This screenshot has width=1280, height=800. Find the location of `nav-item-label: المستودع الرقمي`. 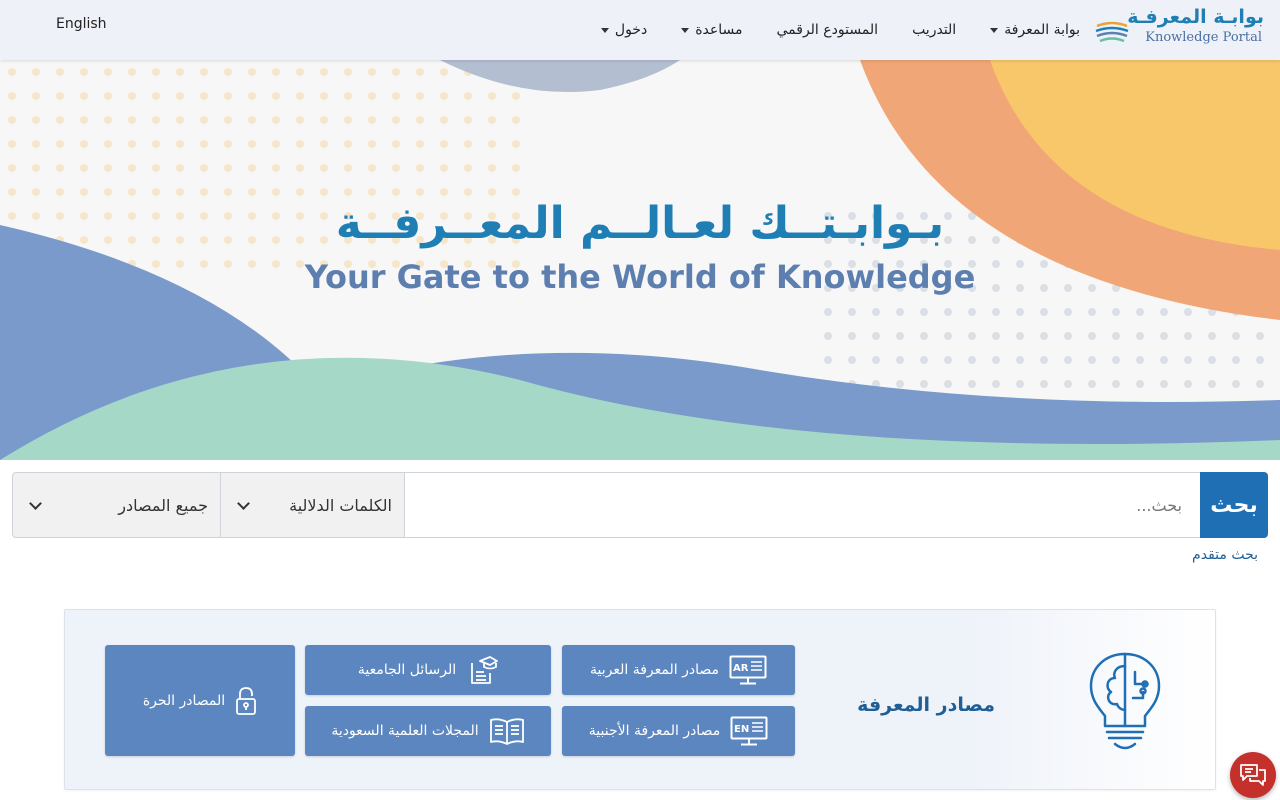

nav-item-label: المستودع الرقمي is located at coordinates (827, 30).